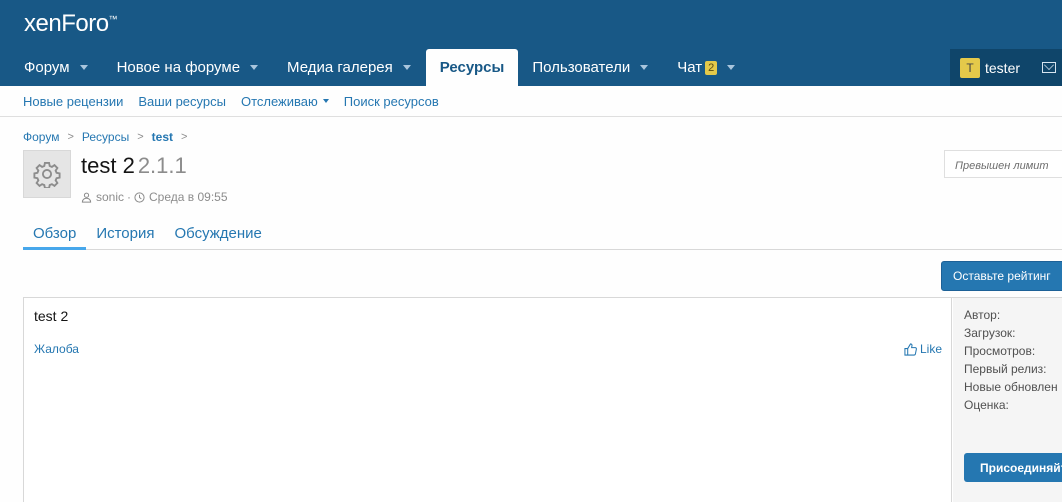 This screenshot has height=502, width=1062. Describe the element at coordinates (55, 232) in the screenshot. I see `tab-overview: Обзор` at that location.